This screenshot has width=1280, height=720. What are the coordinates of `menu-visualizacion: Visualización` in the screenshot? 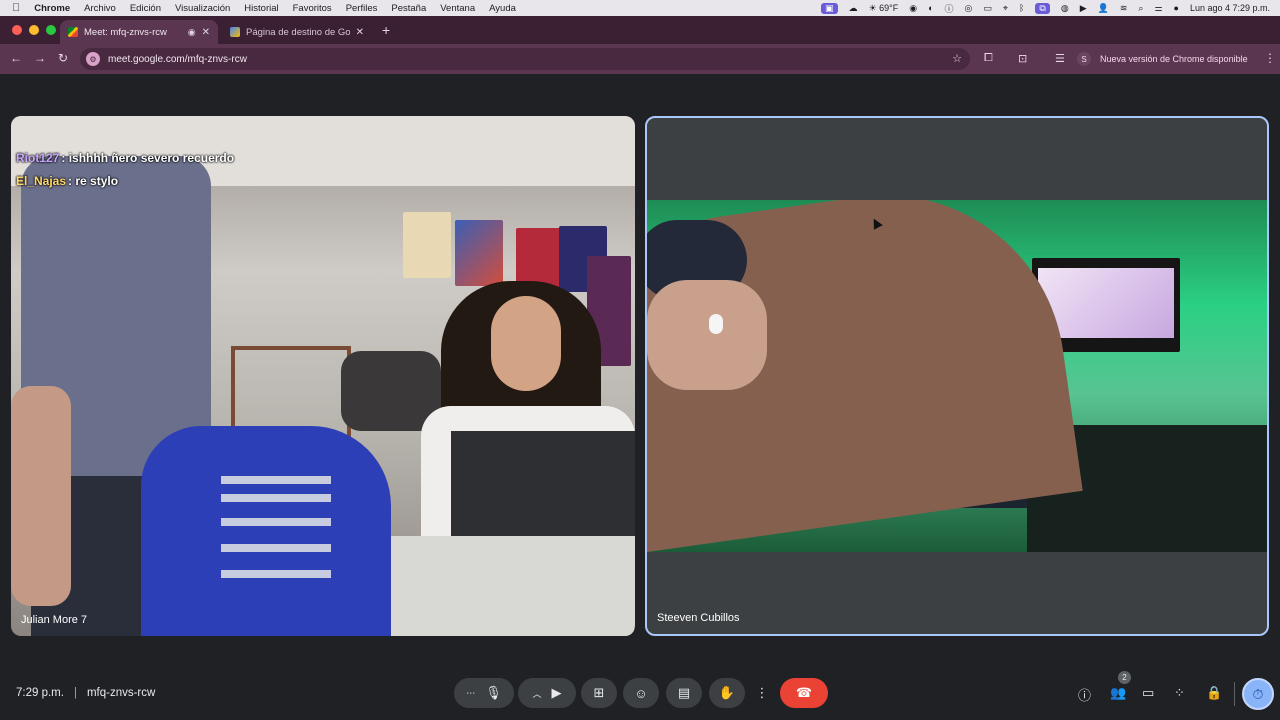 It's located at (202, 8).